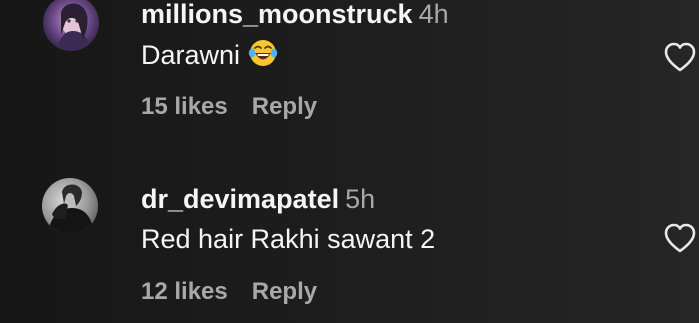 The image size is (699, 323). I want to click on comment-header: millions_moonstruck 4h, so click(295, 15).